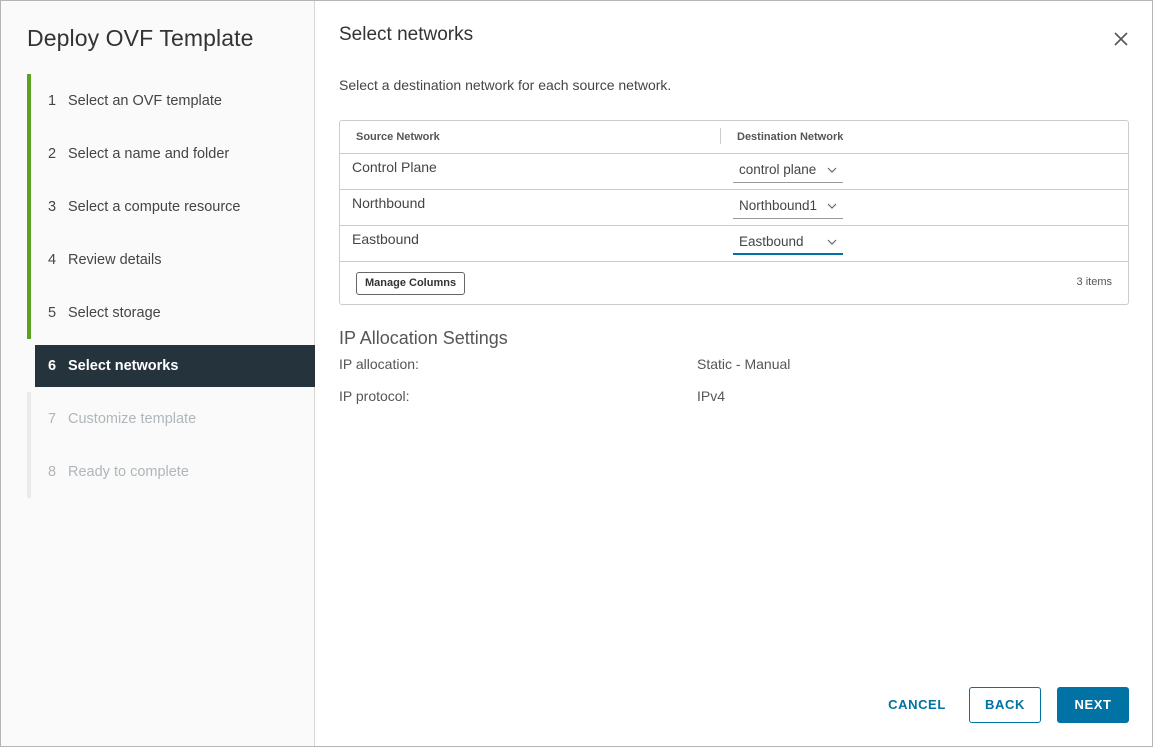  What do you see at coordinates (52, 206) in the screenshot?
I see `step-number: 3` at bounding box center [52, 206].